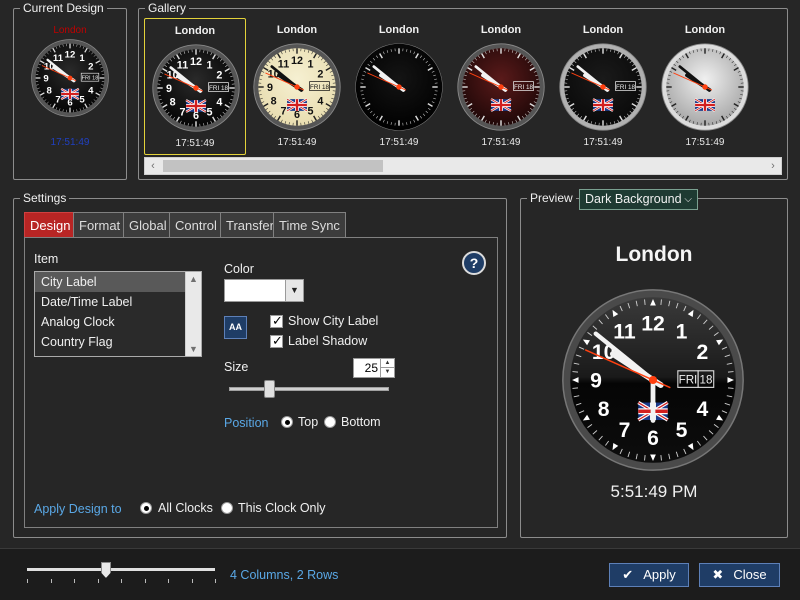 The width and height of the screenshot is (800, 600). I want to click on clock-numeral: 12, so click(653, 324).